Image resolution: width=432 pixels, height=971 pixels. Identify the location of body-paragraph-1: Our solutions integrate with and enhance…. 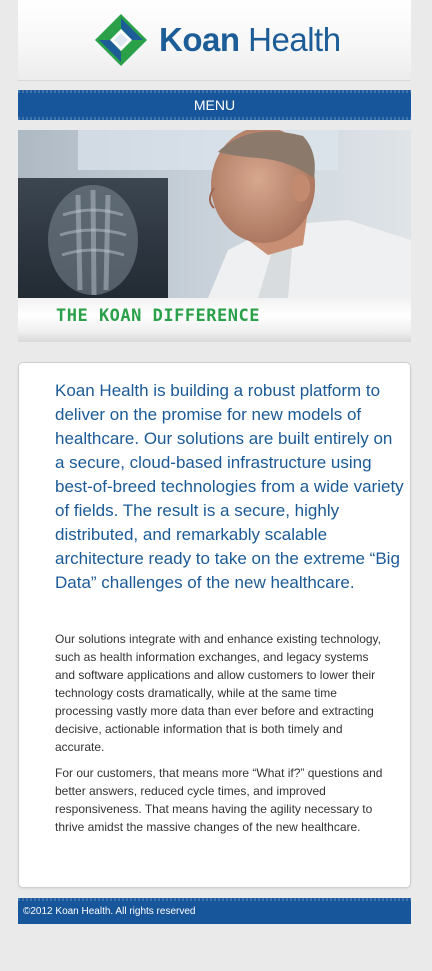
(218, 693).